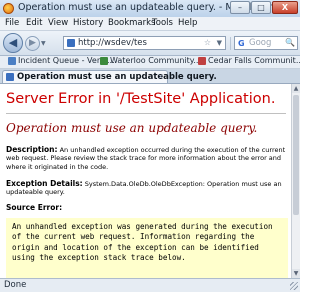 Image resolution: width=320 pixels, height=292 pixels. Describe the element at coordinates (296, 88) in the screenshot. I see `scroll-up-arrow-icon: ▲` at that location.